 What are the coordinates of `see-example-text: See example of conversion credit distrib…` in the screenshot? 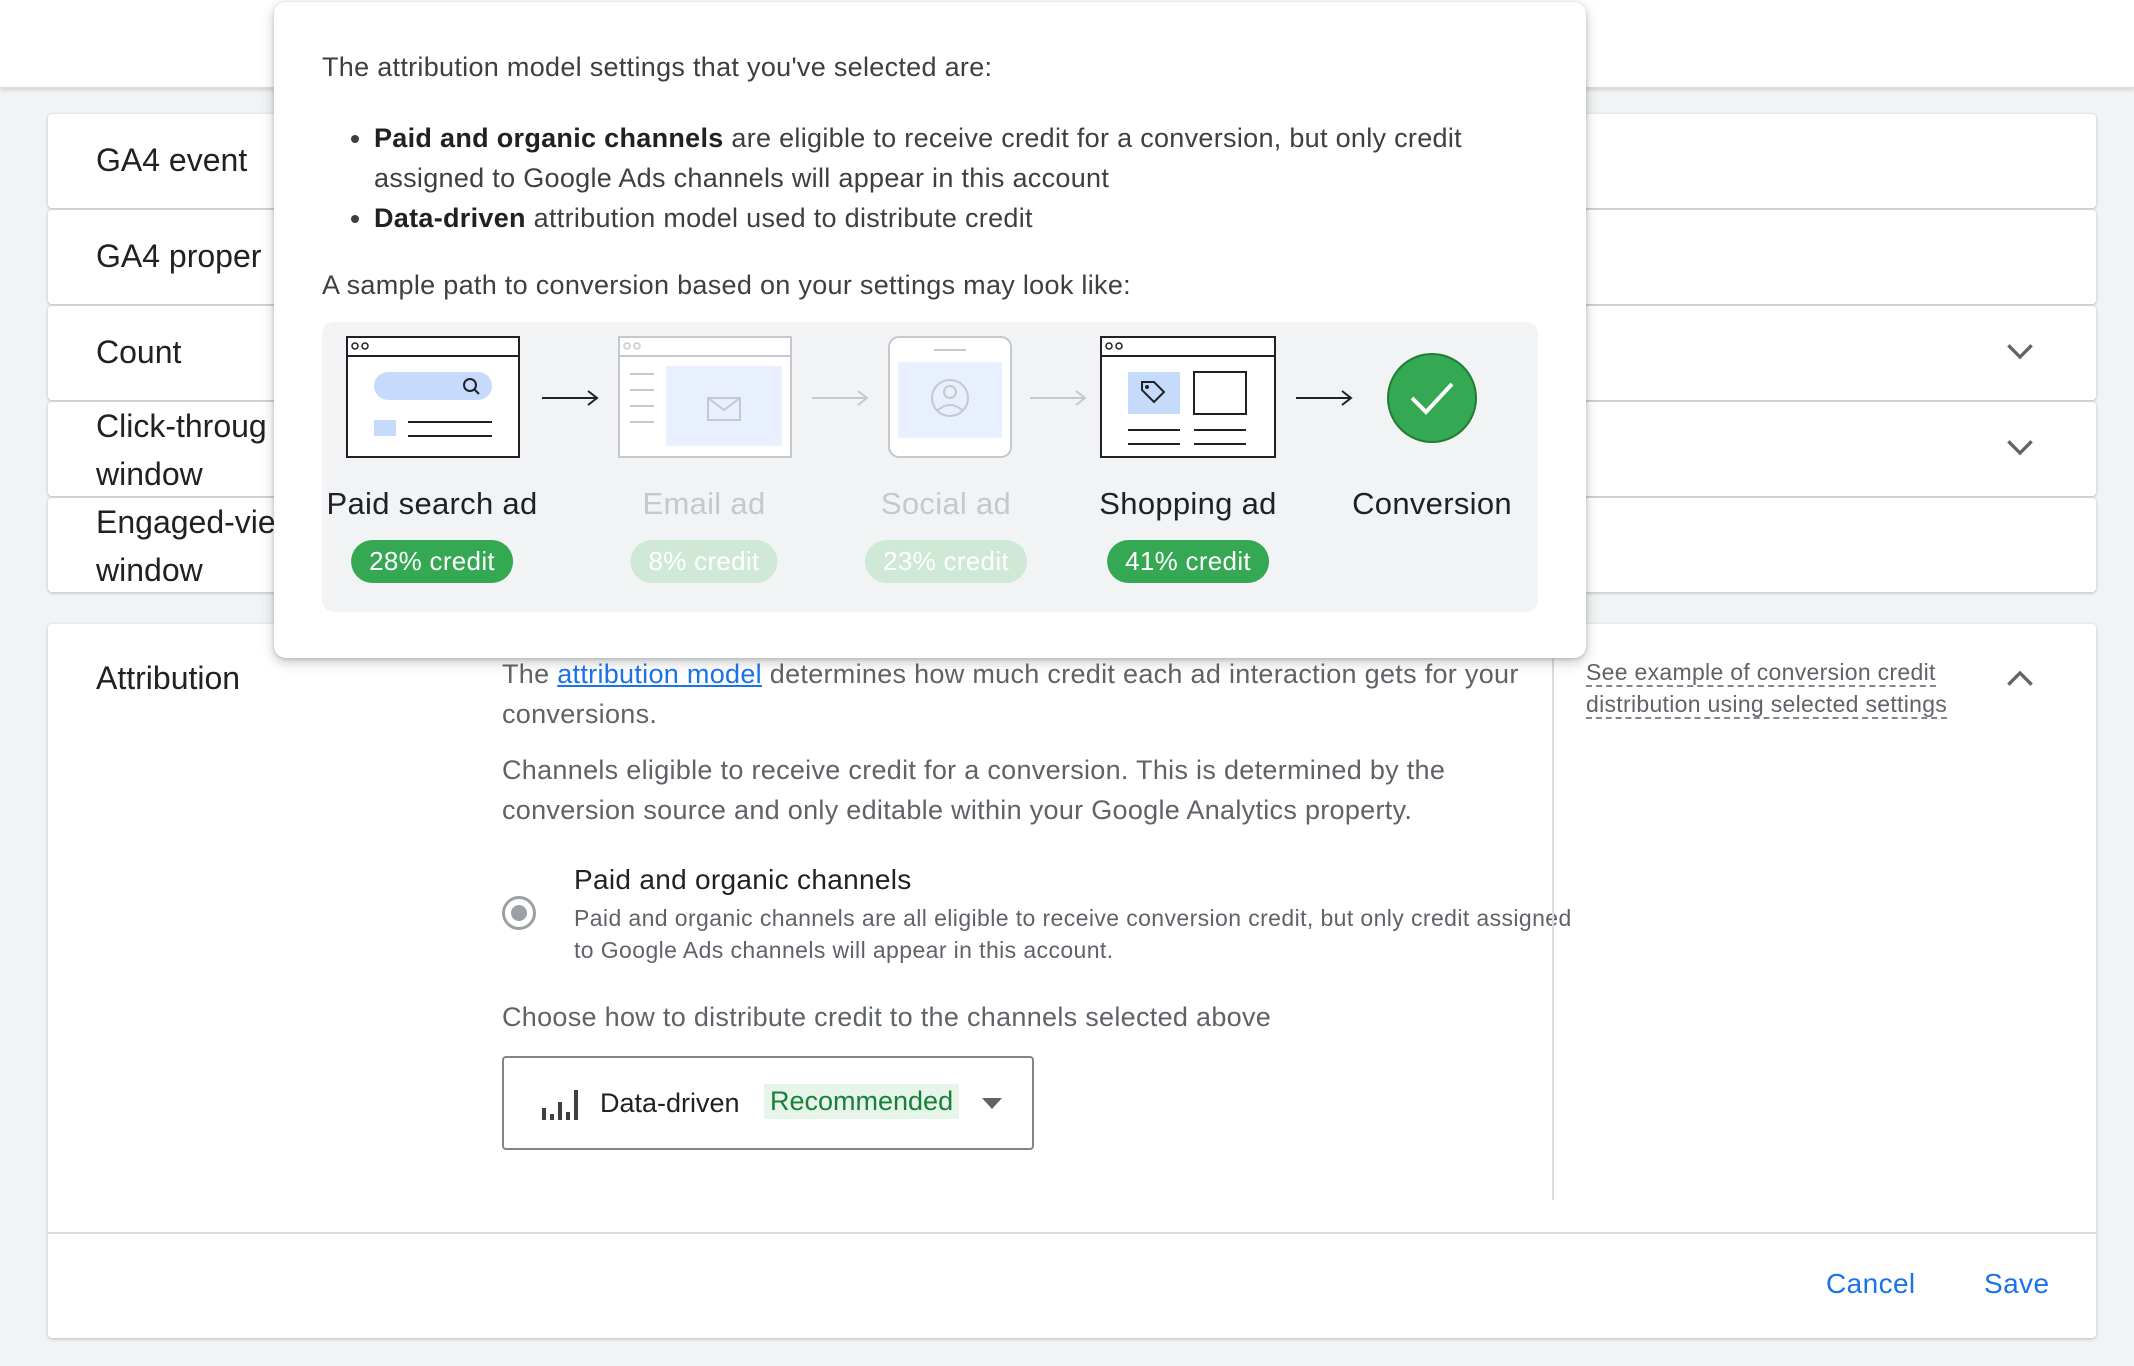 It's located at (1767, 689).